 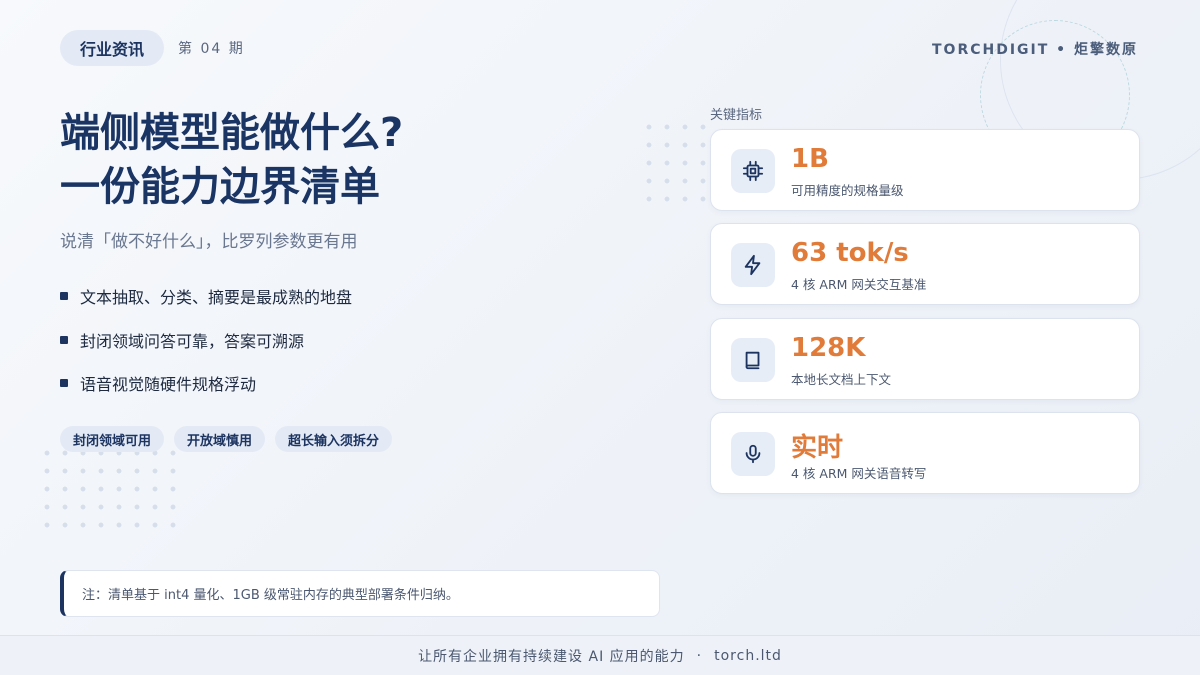 I want to click on footer: 让所有企业拥有持续建设 AI 应用的能力 · torch.ltd, so click(x=600, y=655).